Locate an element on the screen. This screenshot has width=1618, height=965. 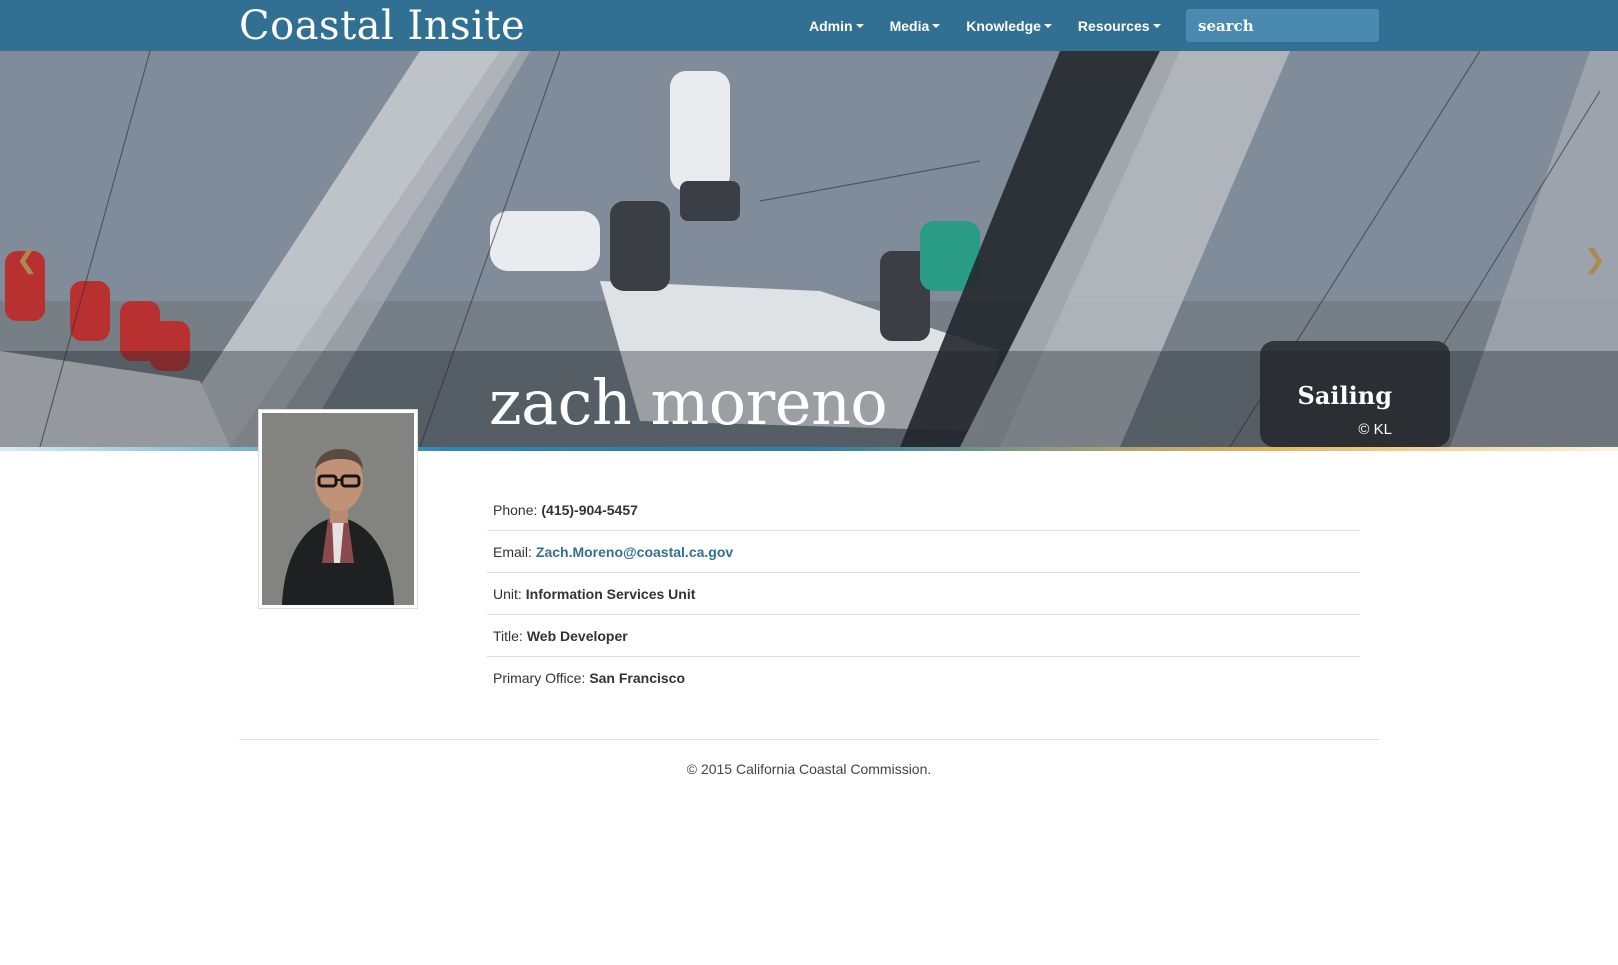
menu-knowledge: Knowledge is located at coordinates (1009, 25).